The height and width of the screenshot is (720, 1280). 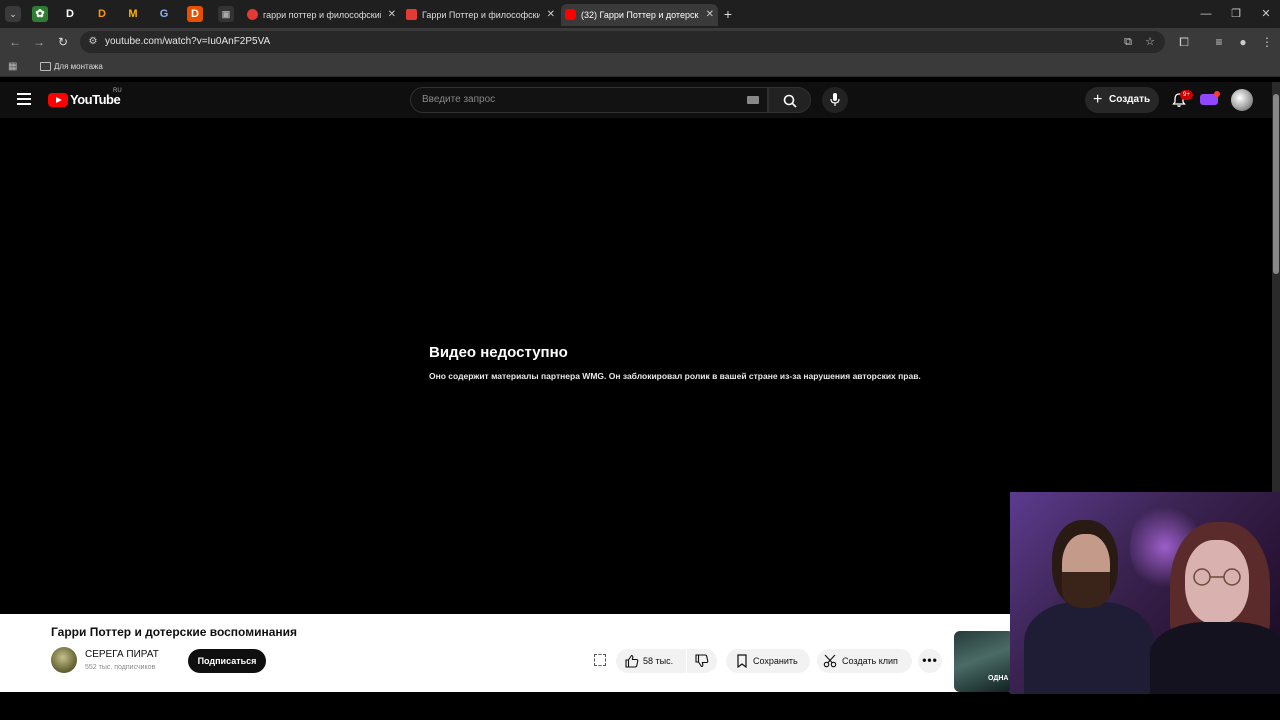 I want to click on live-dot-icon, so click(x=1217, y=94).